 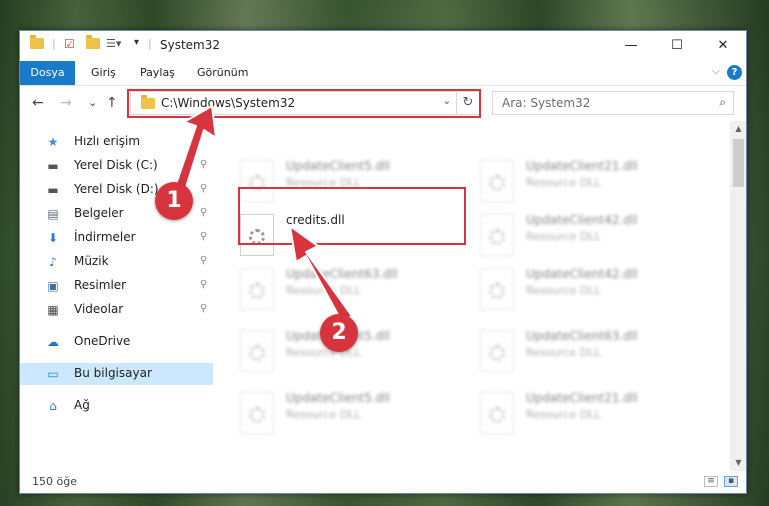 I want to click on sidebar-item-label: Resimler, so click(x=100, y=285).